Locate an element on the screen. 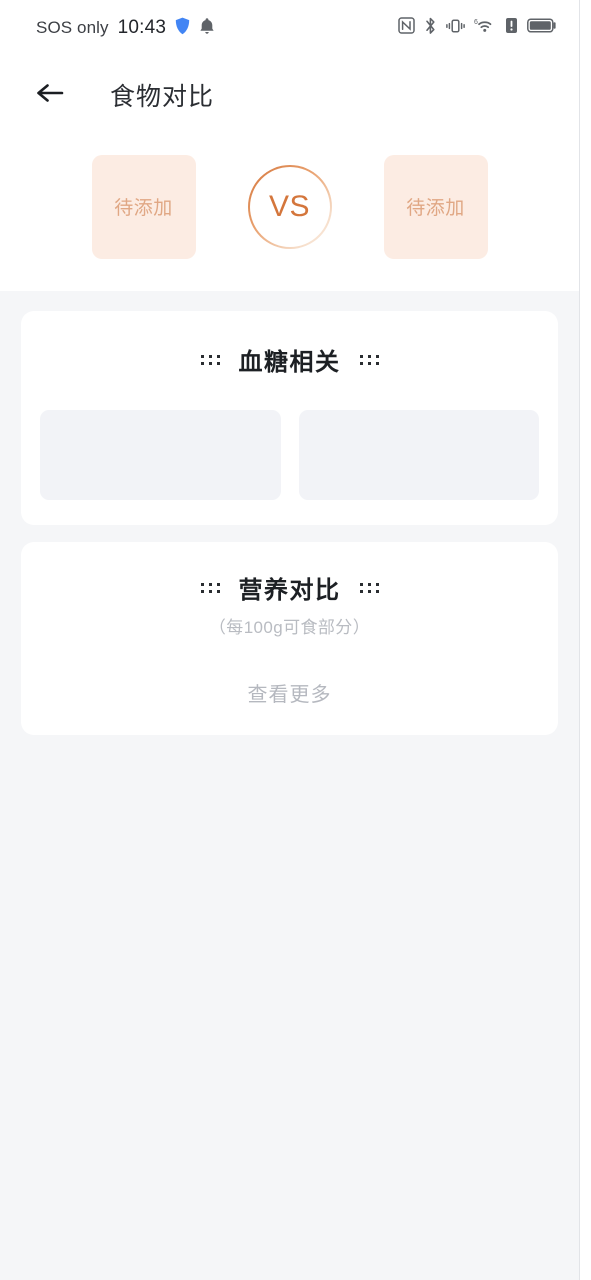 The image size is (591, 1280). status-bar: SOS only 10:43 6 is located at coordinates (289, 28).